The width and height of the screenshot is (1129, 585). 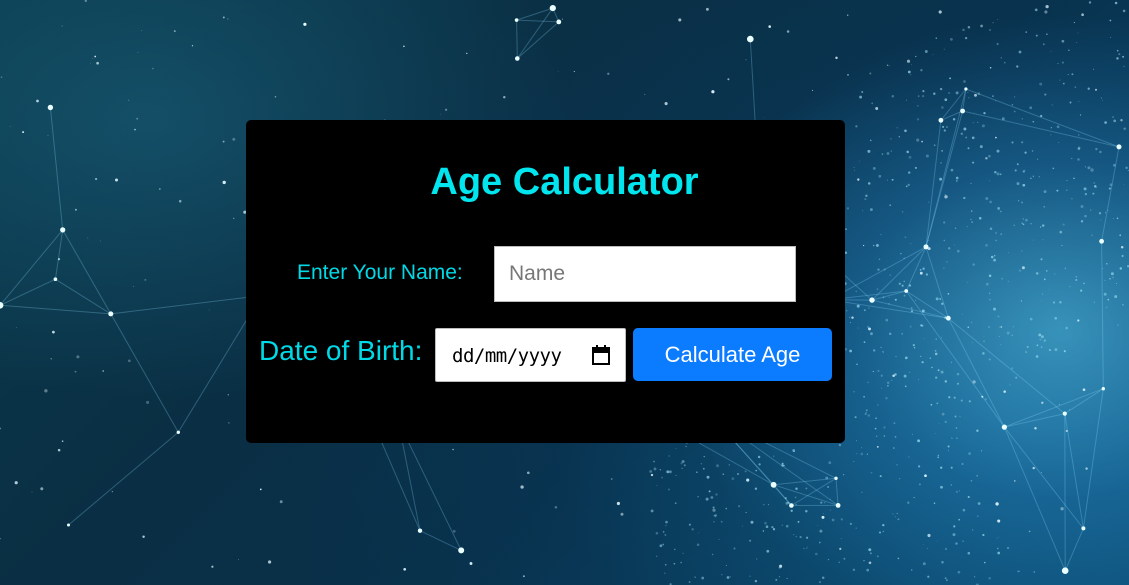 I want to click on calendar-icon, so click(x=601, y=355).